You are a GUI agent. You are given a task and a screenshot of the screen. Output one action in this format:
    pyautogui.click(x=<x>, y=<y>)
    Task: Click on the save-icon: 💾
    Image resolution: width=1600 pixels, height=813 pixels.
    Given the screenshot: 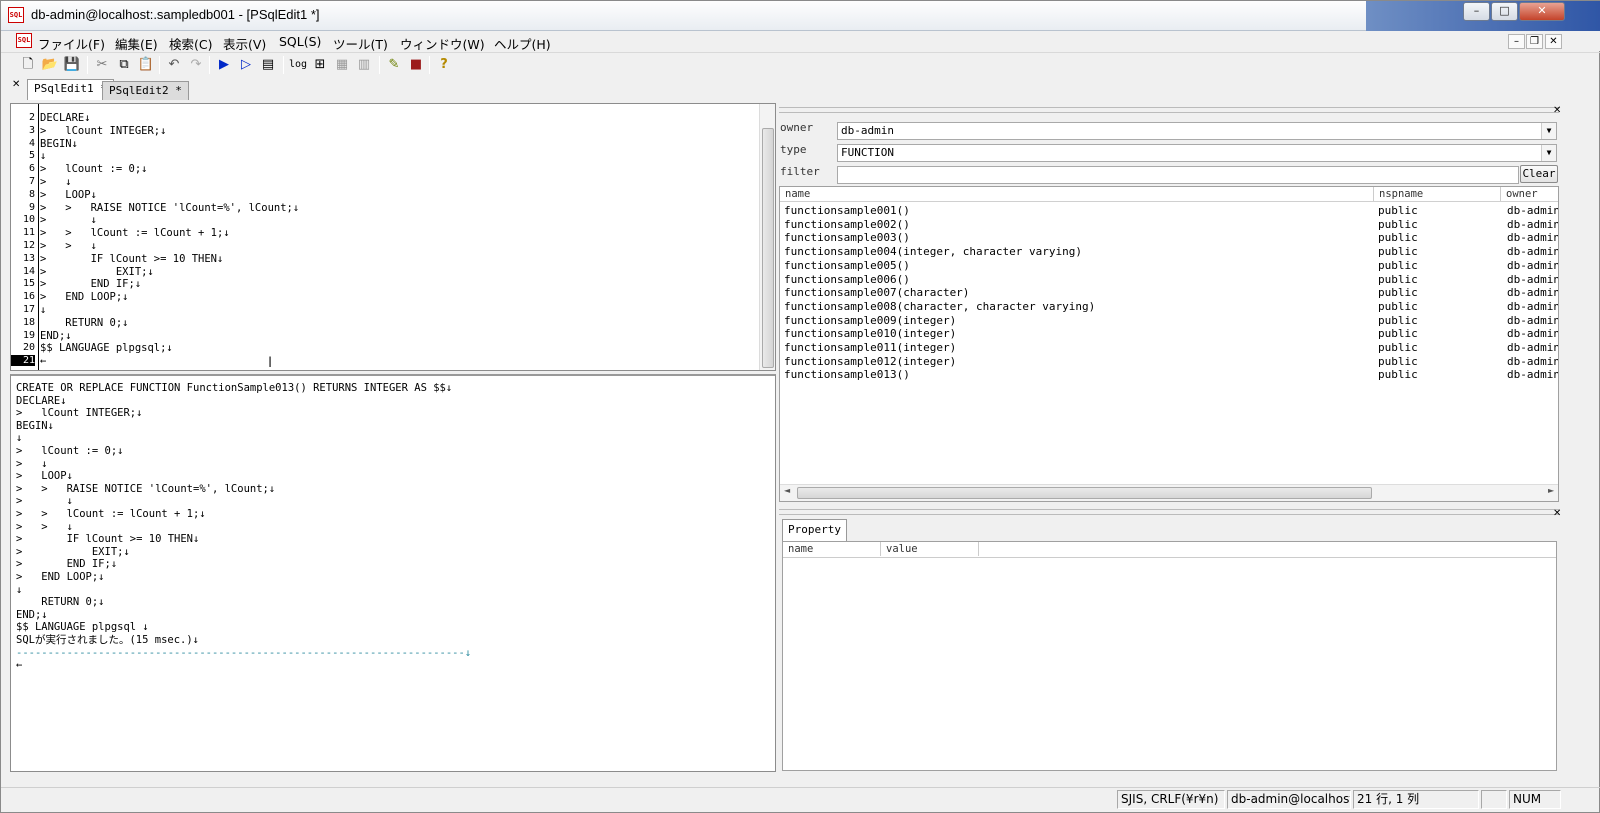 What is the action you would take?
    pyautogui.click(x=72, y=65)
    